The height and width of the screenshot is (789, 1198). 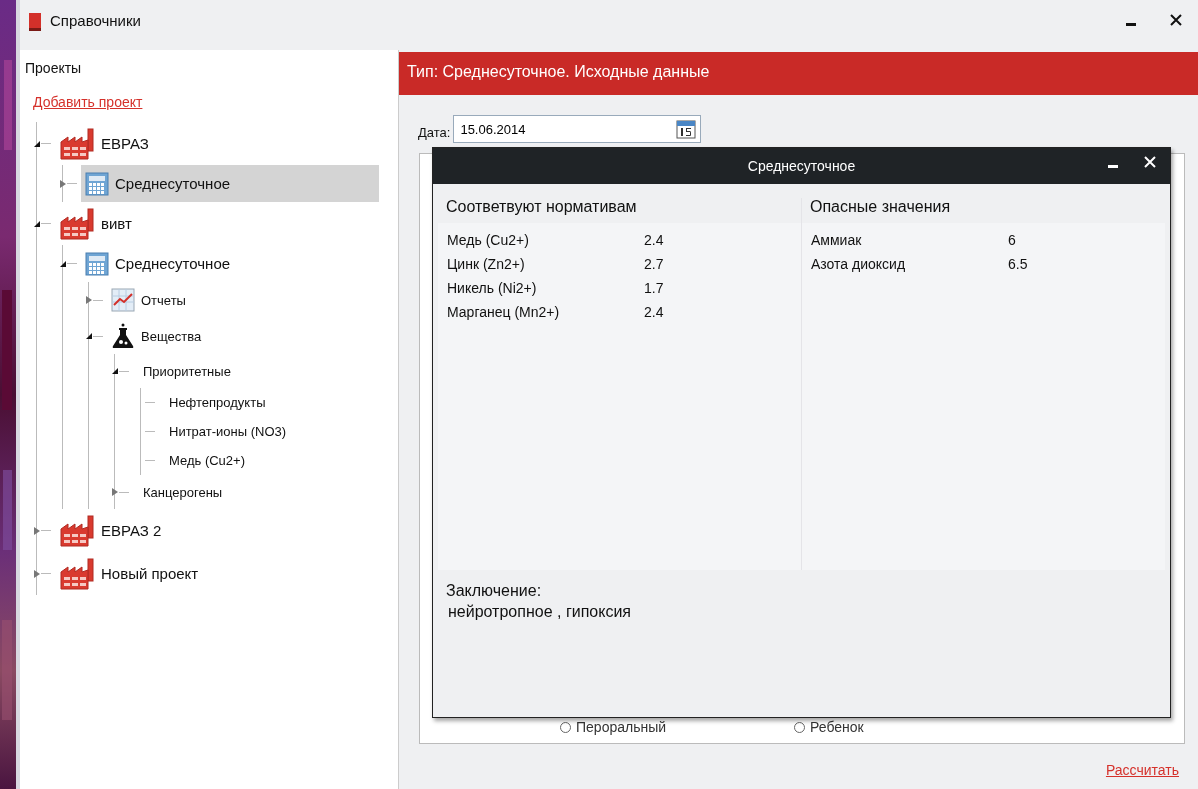 I want to click on window-title: Справочники, so click(x=95, y=20).